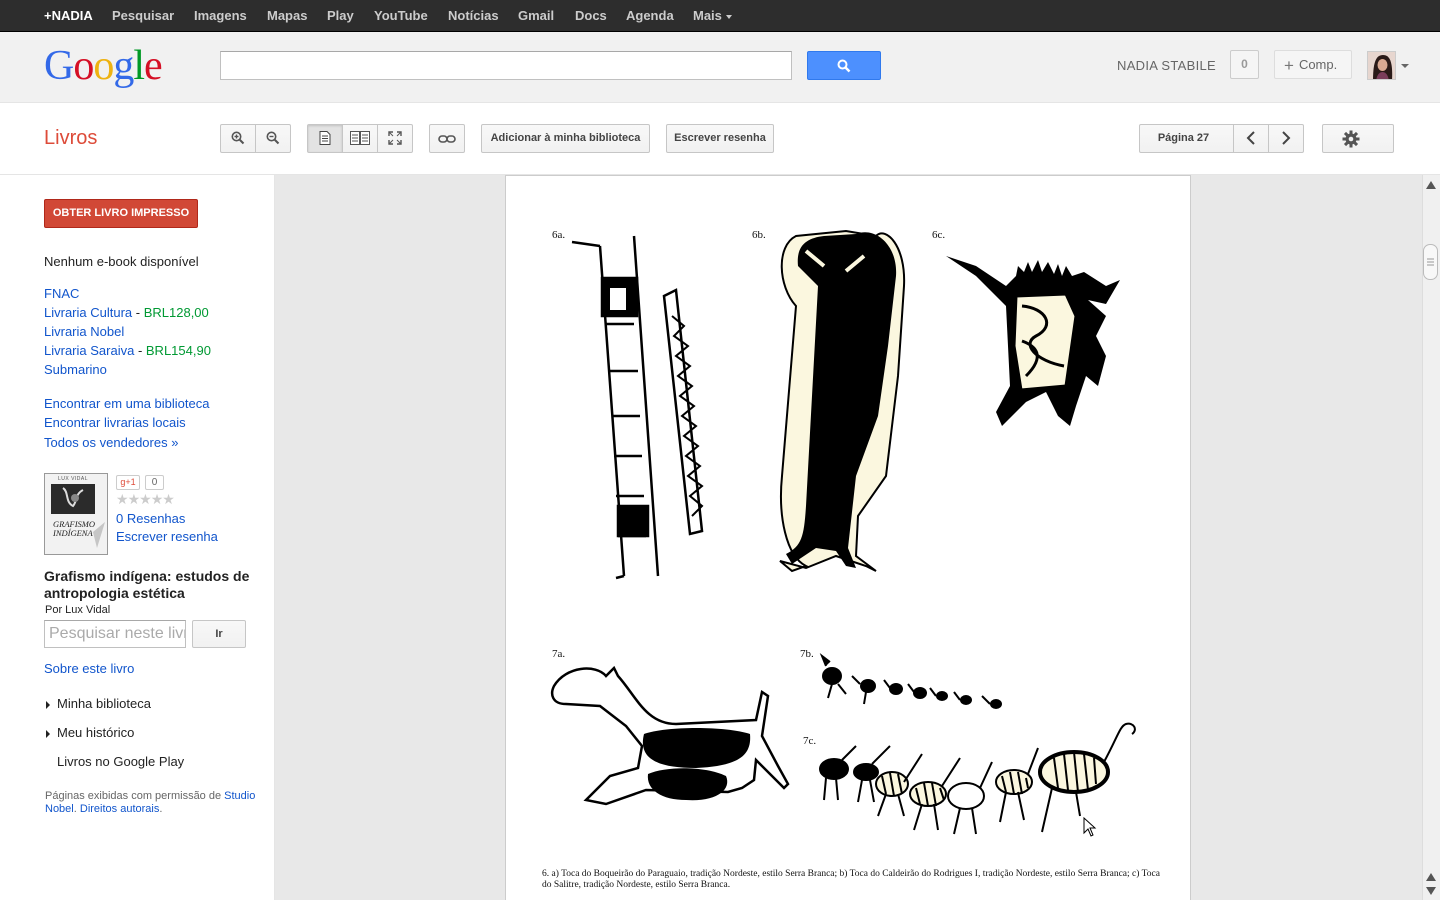 This screenshot has height=900, width=1440. Describe the element at coordinates (1318, 64) in the screenshot. I see `share-label: Comp.` at that location.